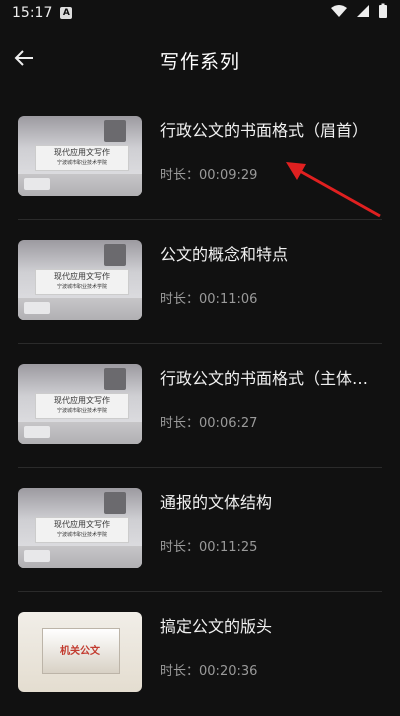  What do you see at coordinates (66, 13) in the screenshot?
I see `notification-app-icon: A` at bounding box center [66, 13].